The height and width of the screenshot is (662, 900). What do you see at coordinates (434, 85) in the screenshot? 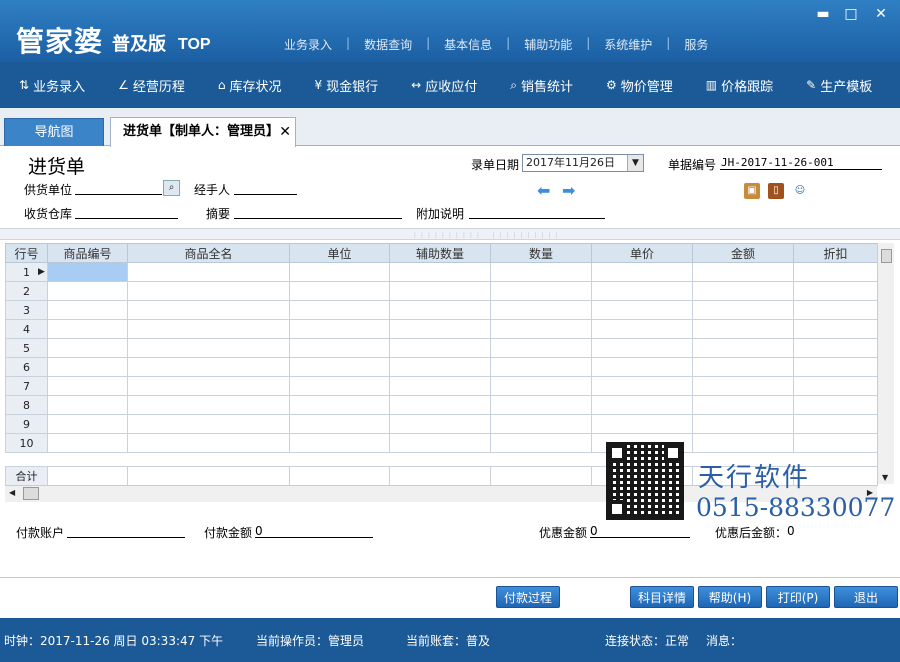
I see `toolbar-receivable-payable: ↔ 应收应付` at bounding box center [434, 85].